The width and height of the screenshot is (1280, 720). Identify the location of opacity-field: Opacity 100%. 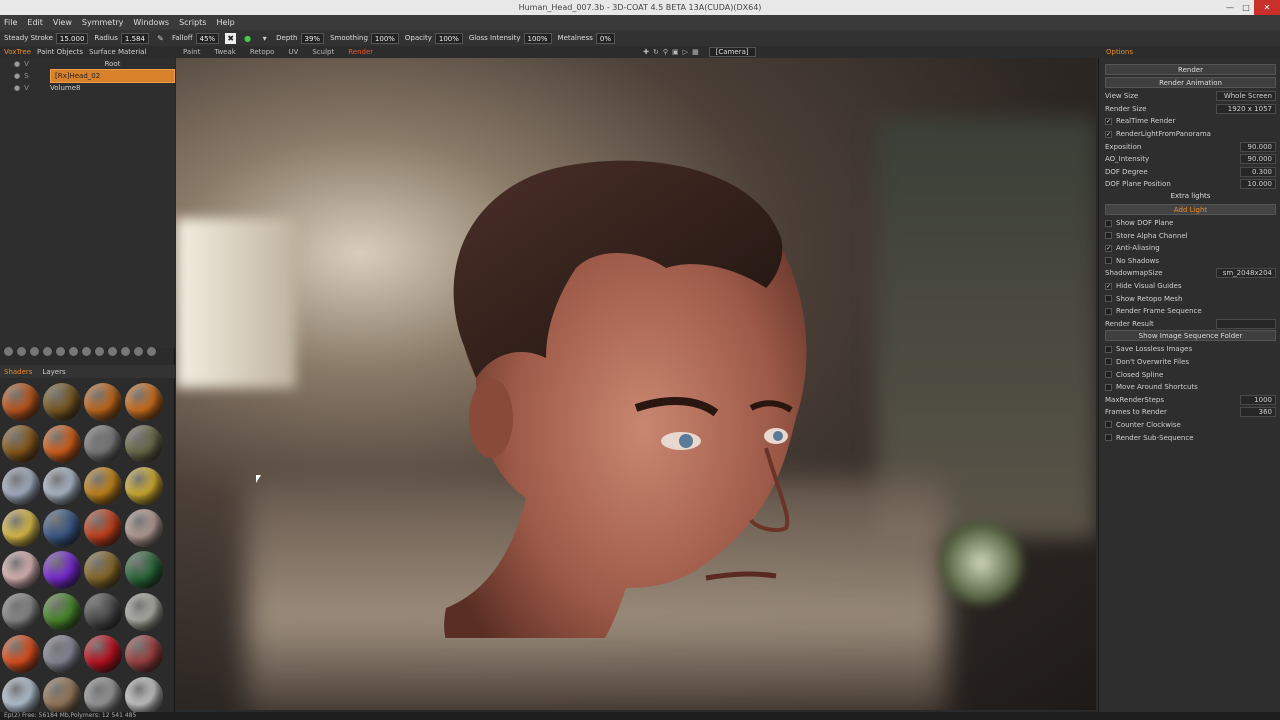
(434, 38).